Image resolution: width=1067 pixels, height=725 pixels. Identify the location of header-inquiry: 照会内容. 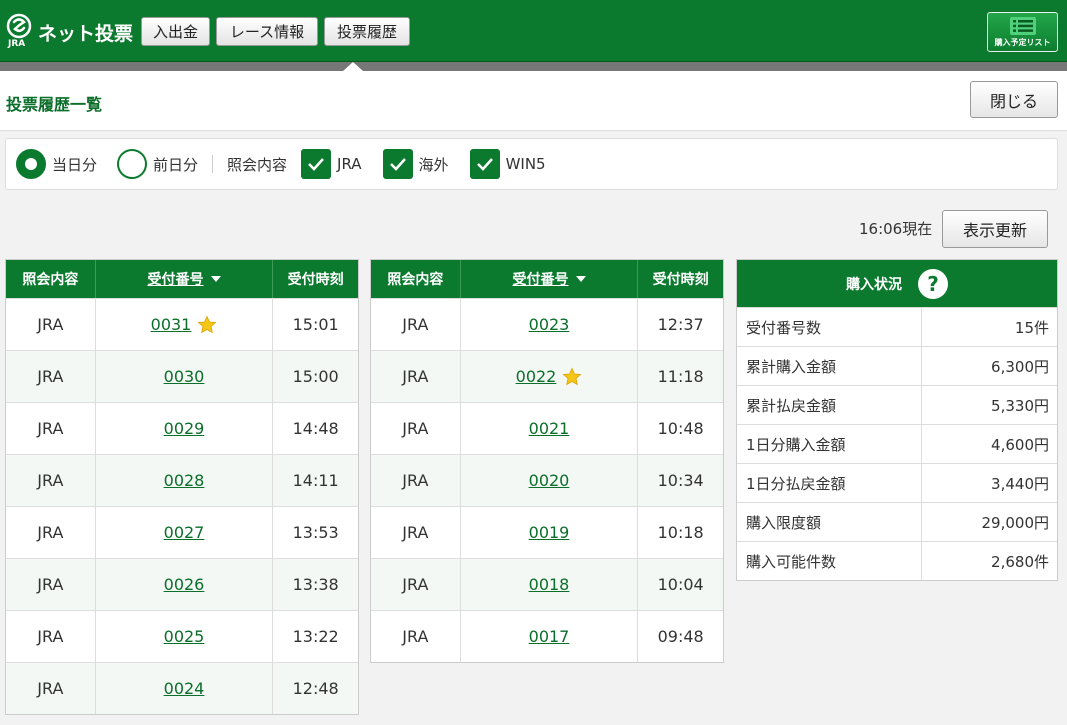
(51, 279).